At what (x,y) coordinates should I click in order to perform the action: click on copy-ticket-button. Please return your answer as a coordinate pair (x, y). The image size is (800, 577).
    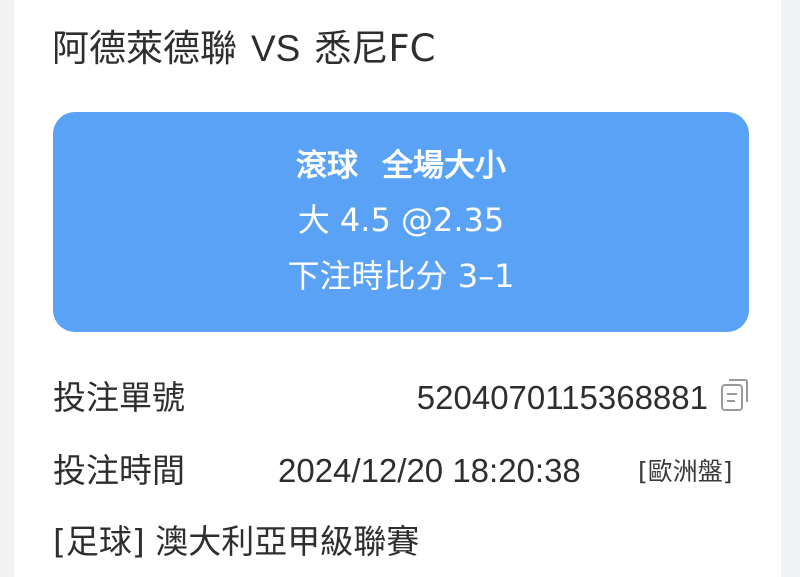
    Looking at the image, I should click on (734, 395).